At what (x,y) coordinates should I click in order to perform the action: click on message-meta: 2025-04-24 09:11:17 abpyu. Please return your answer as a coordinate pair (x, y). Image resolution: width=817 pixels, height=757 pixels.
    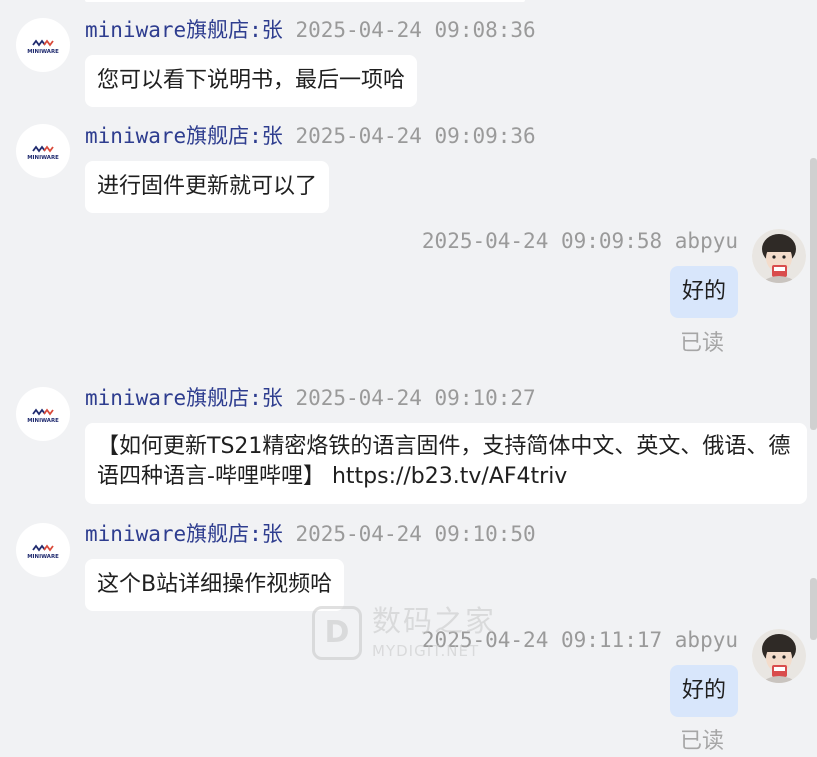
    Looking at the image, I should click on (580, 640).